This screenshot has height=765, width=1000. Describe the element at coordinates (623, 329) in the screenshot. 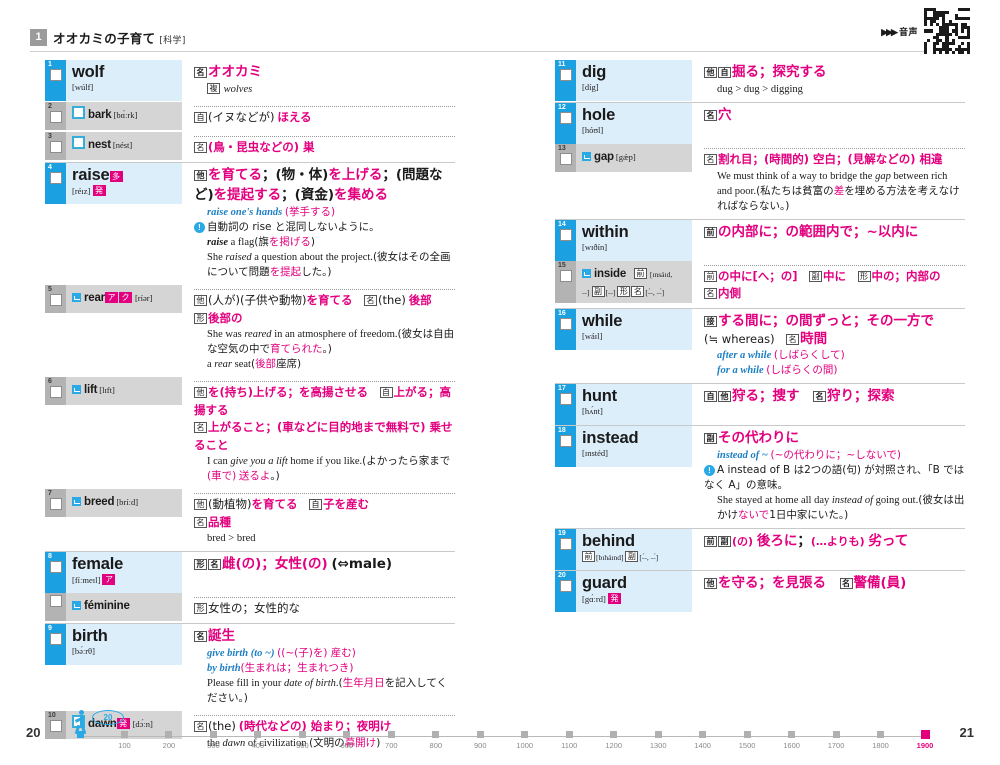

I see `headword-box: 16 while [wáɪl]` at that location.